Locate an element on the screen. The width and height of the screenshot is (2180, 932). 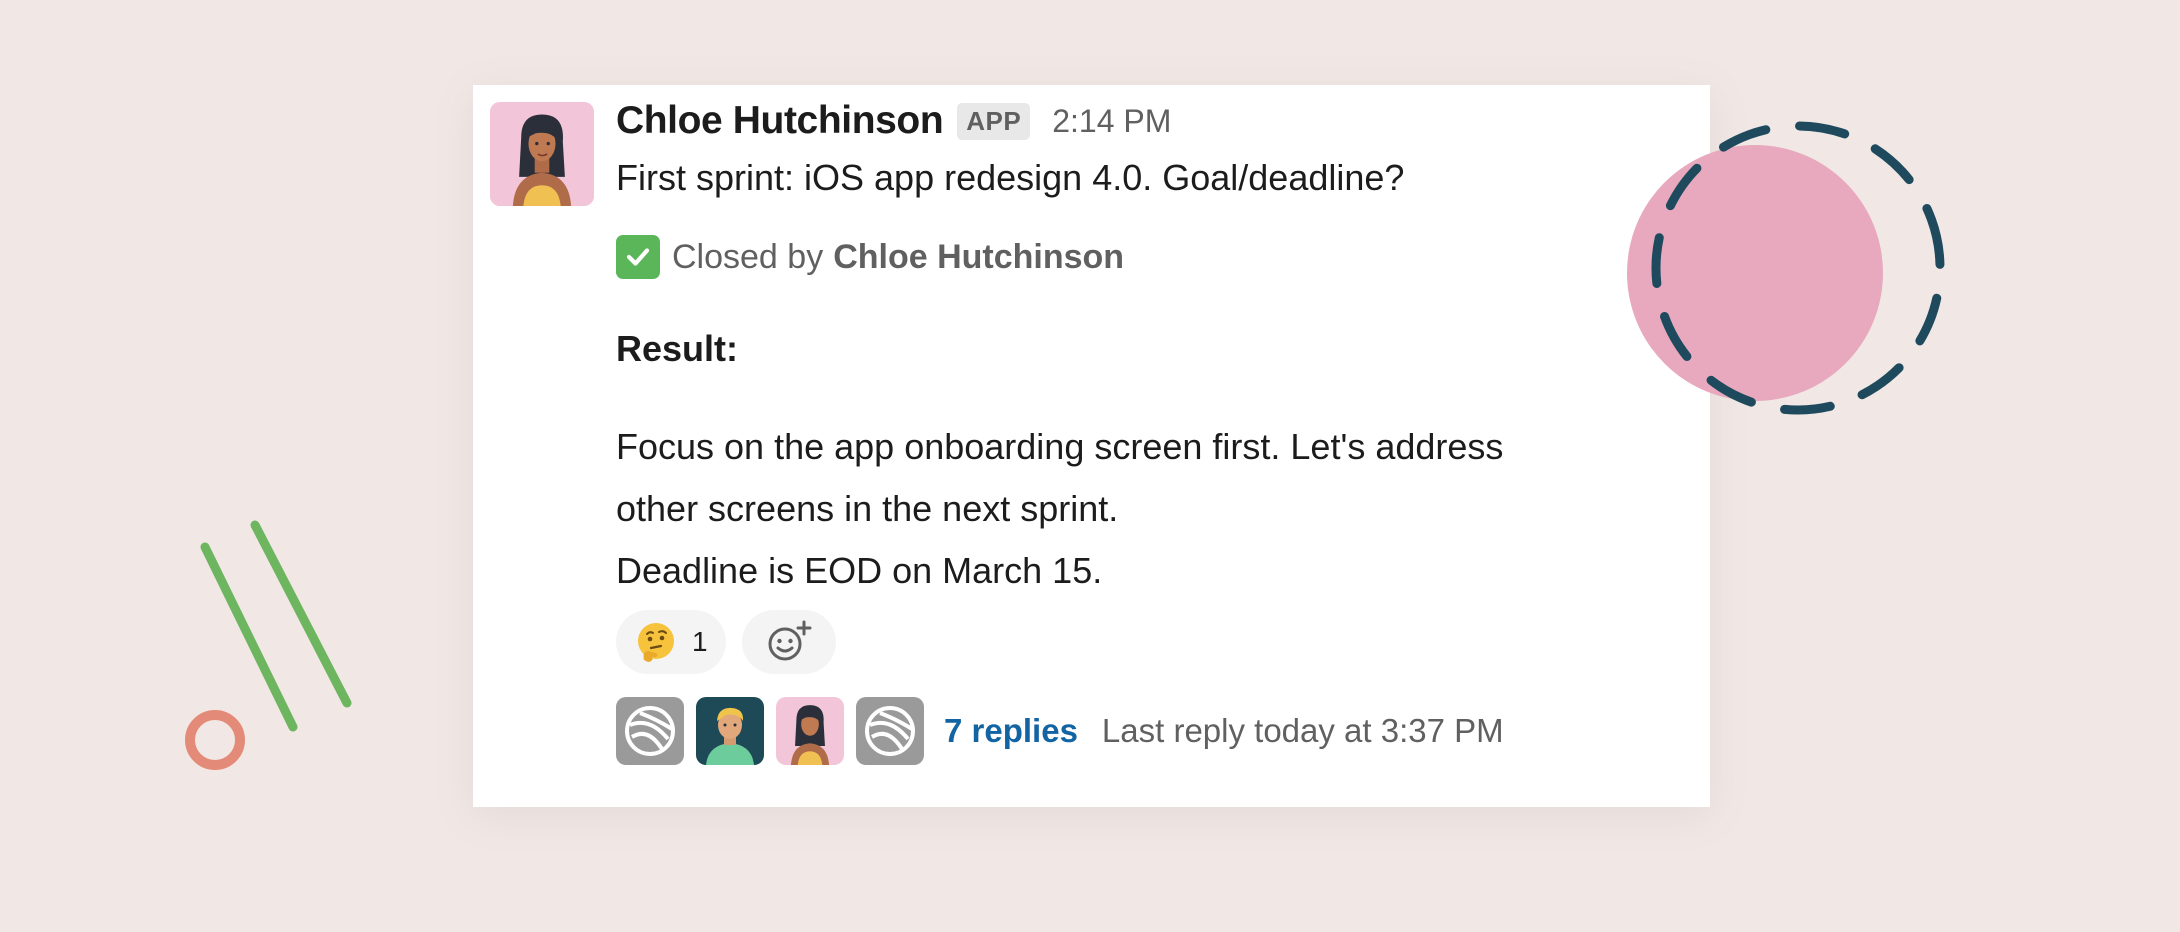
message-header: Chloe Hutchinson APP 2:14 PM is located at coordinates (1143, 121).